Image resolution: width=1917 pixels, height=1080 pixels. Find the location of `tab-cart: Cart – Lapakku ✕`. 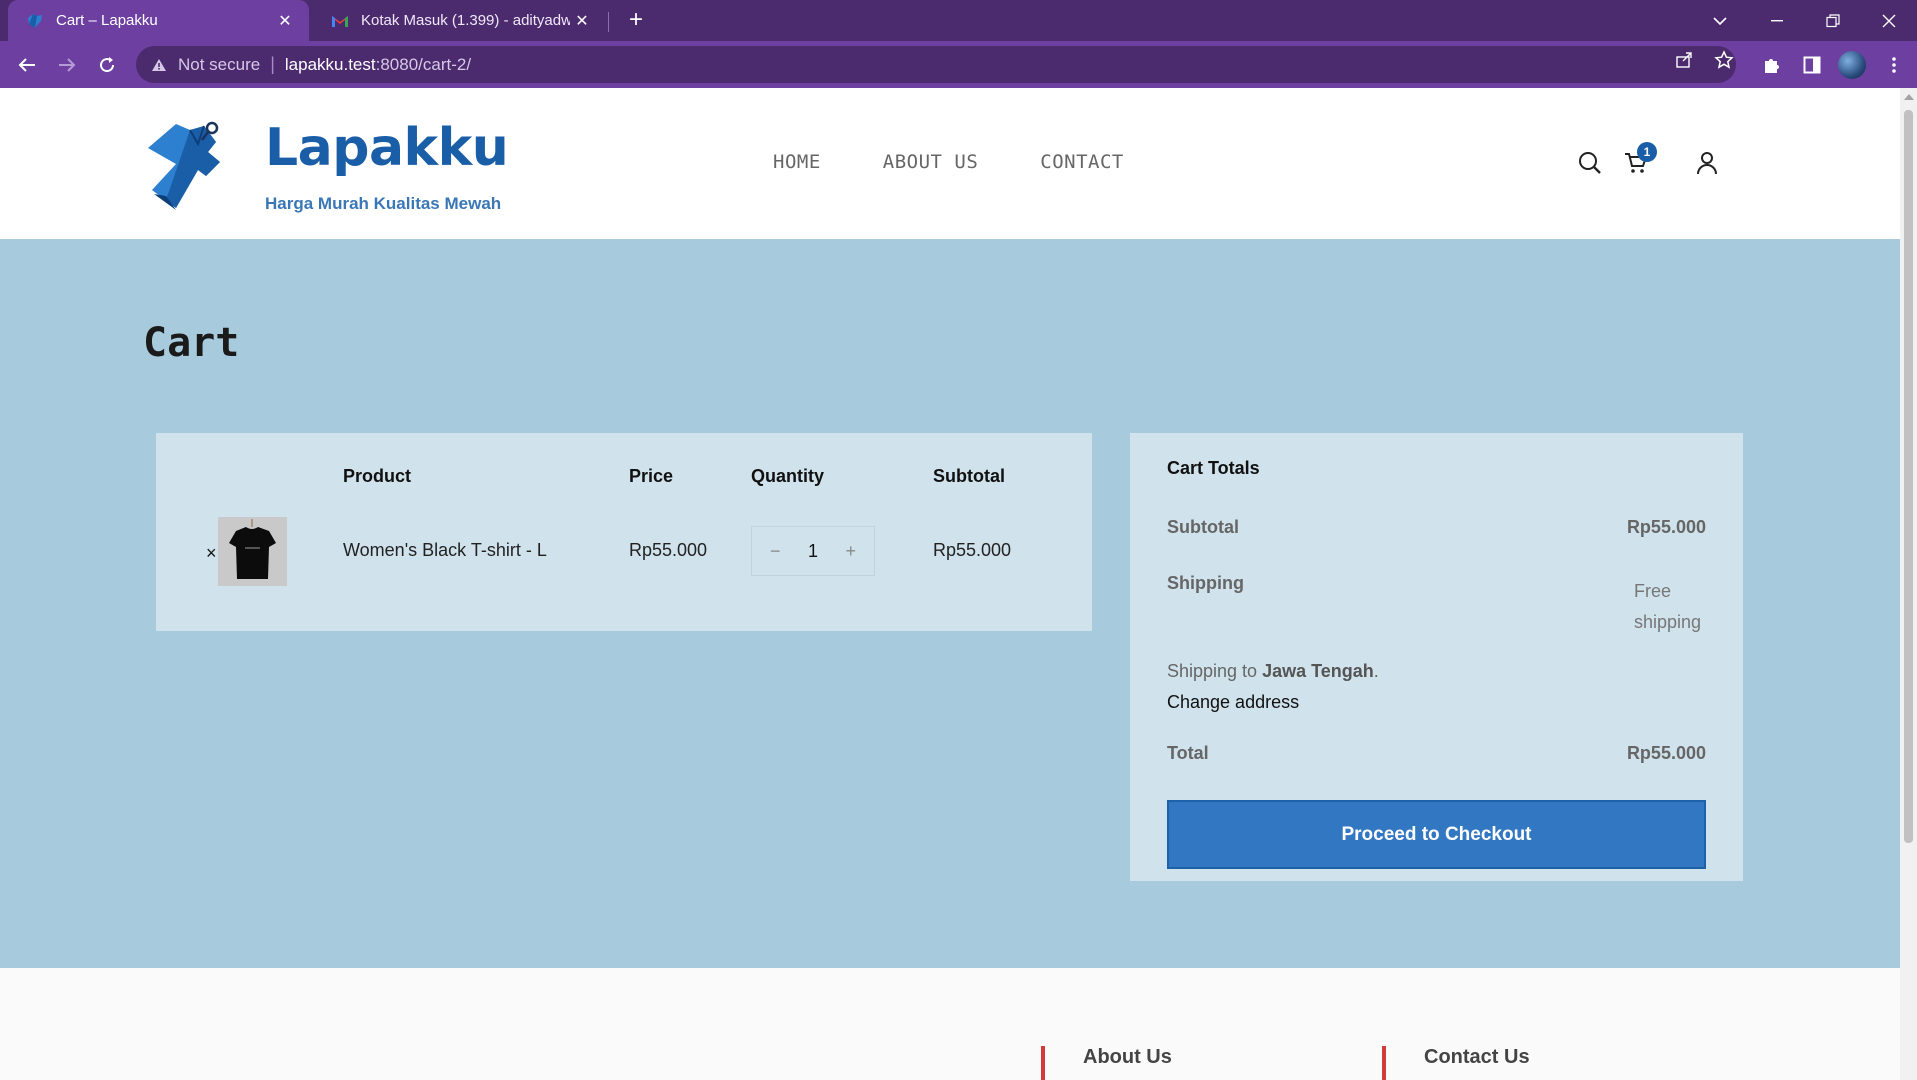

tab-cart: Cart – Lapakku ✕ is located at coordinates (158, 20).